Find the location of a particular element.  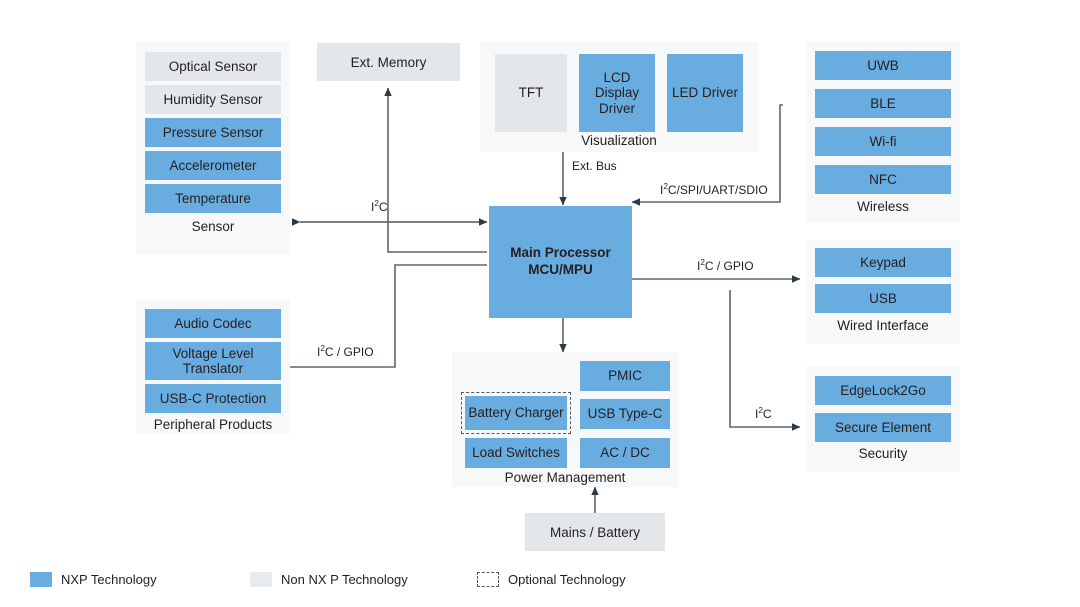

block-usb: USB is located at coordinates (883, 298).